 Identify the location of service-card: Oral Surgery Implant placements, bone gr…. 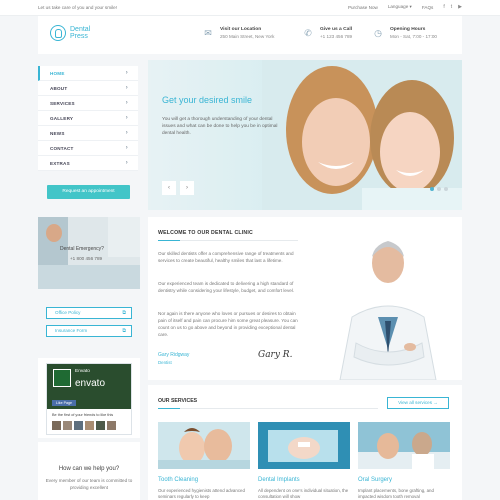
(404, 461).